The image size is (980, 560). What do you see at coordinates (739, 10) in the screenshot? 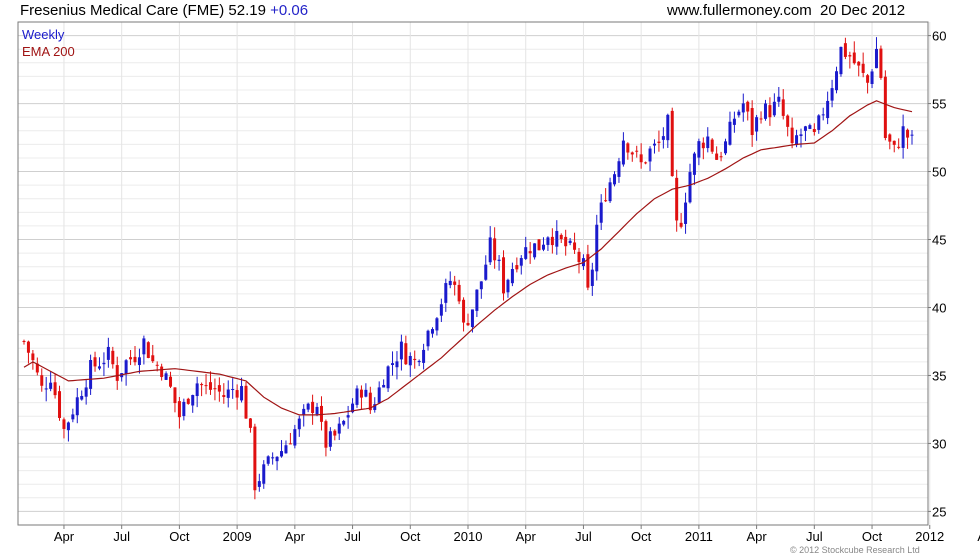
I see `website-label: www.fullermoney.com` at bounding box center [739, 10].